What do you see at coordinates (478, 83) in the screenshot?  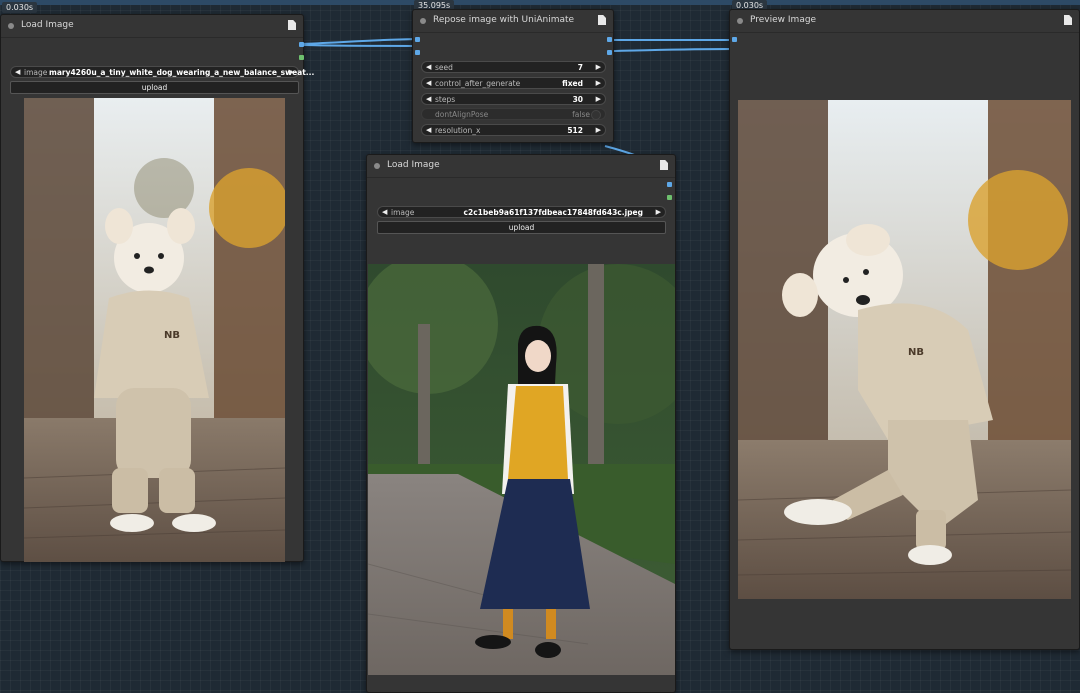 I see `widget-label: control_after_generate` at bounding box center [478, 83].